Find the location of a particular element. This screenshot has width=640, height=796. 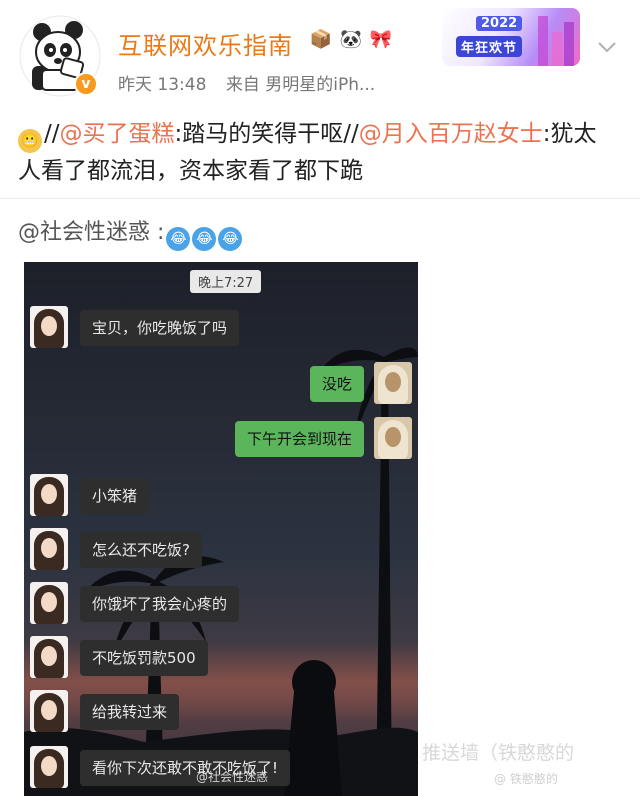

chat-message: 怎么还不吃饭? is located at coordinates (221, 550).